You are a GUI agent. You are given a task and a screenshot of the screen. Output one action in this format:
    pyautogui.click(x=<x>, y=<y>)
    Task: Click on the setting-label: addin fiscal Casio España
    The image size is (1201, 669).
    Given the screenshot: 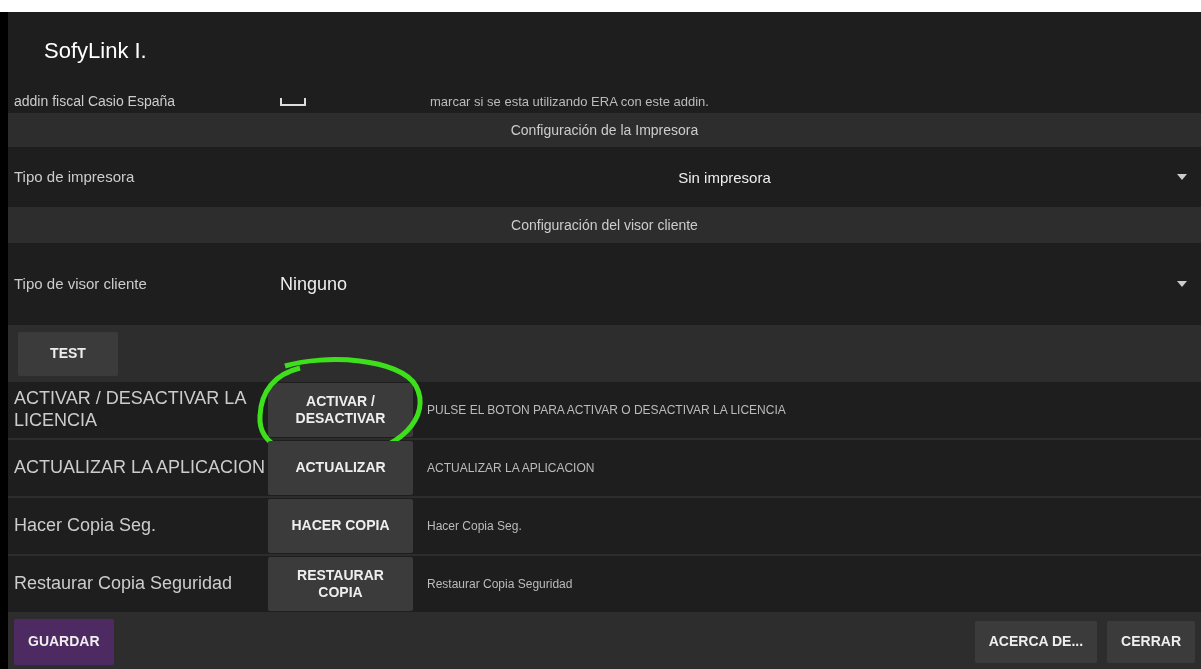 What is the action you would take?
    pyautogui.click(x=95, y=101)
    